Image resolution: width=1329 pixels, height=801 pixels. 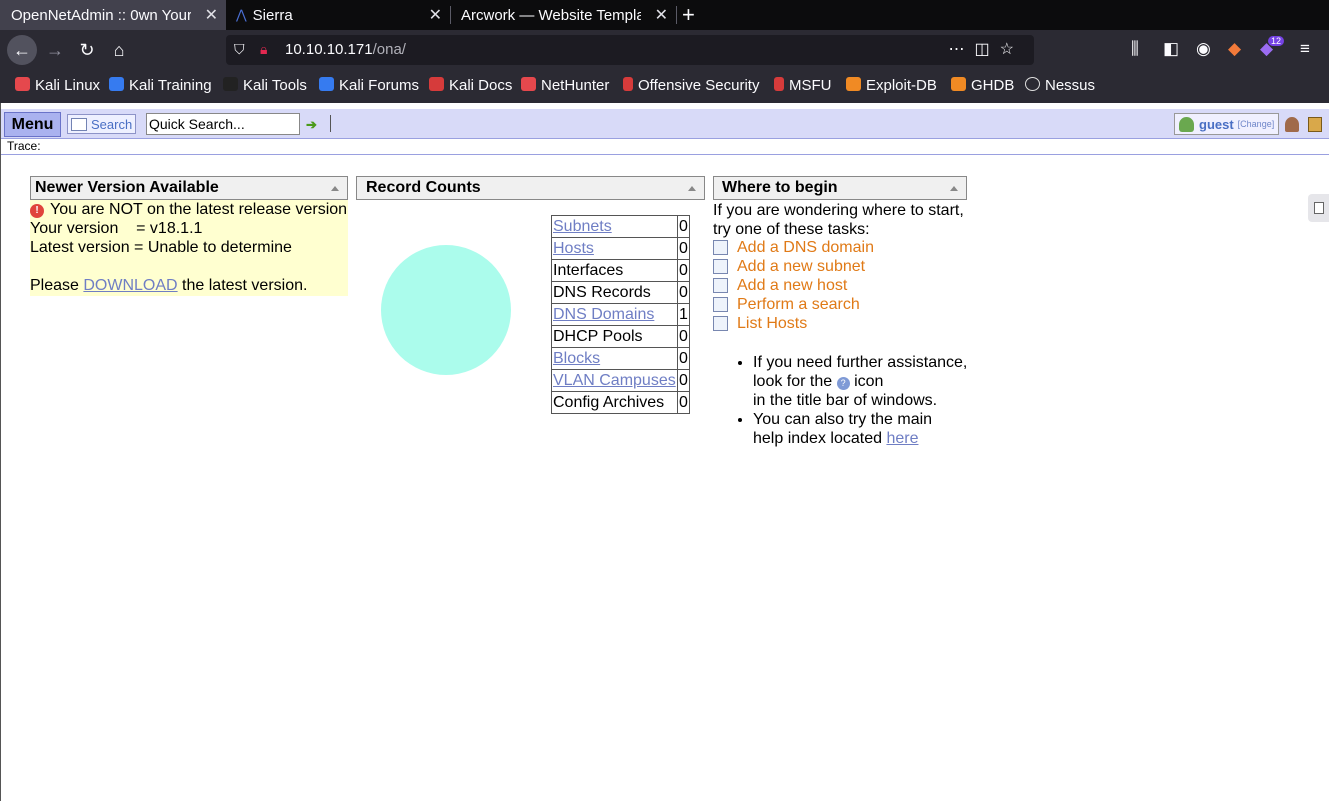 I want to click on record-type-label: DNS Records, so click(x=602, y=292).